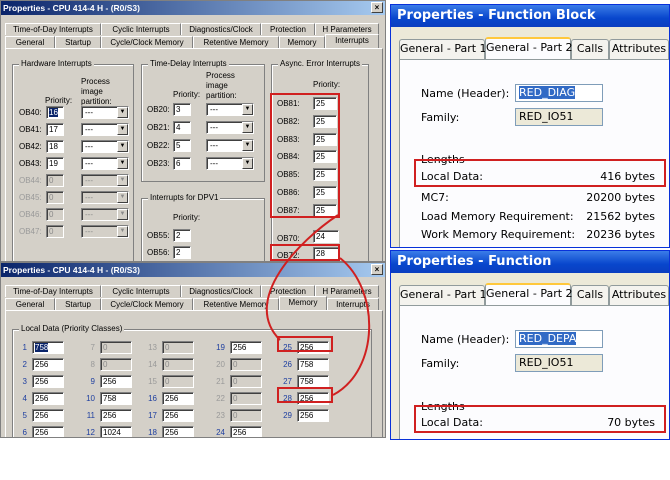  I want to click on connector-curves, so click(318, 305).